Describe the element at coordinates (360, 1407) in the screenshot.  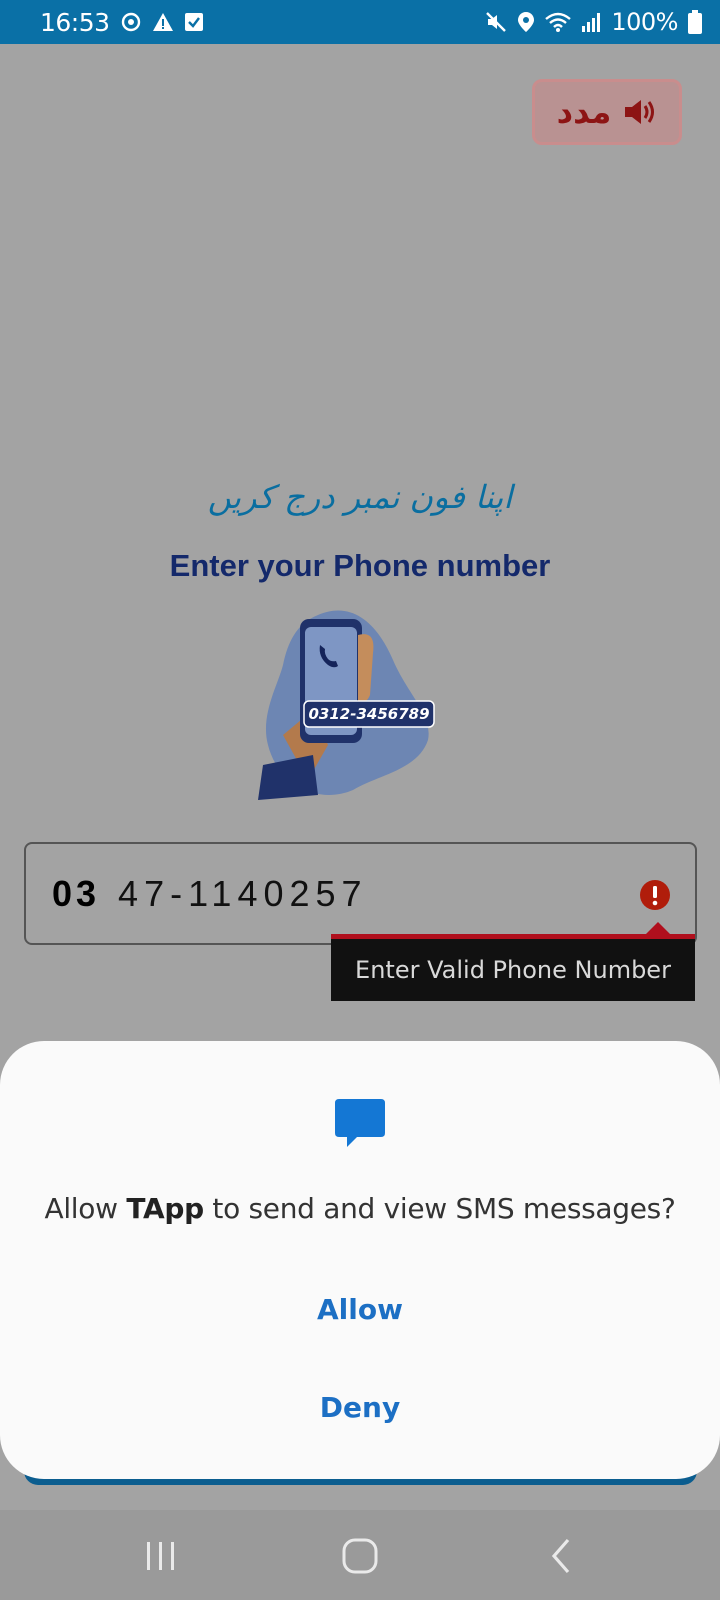
I see `deny-button: Deny` at that location.